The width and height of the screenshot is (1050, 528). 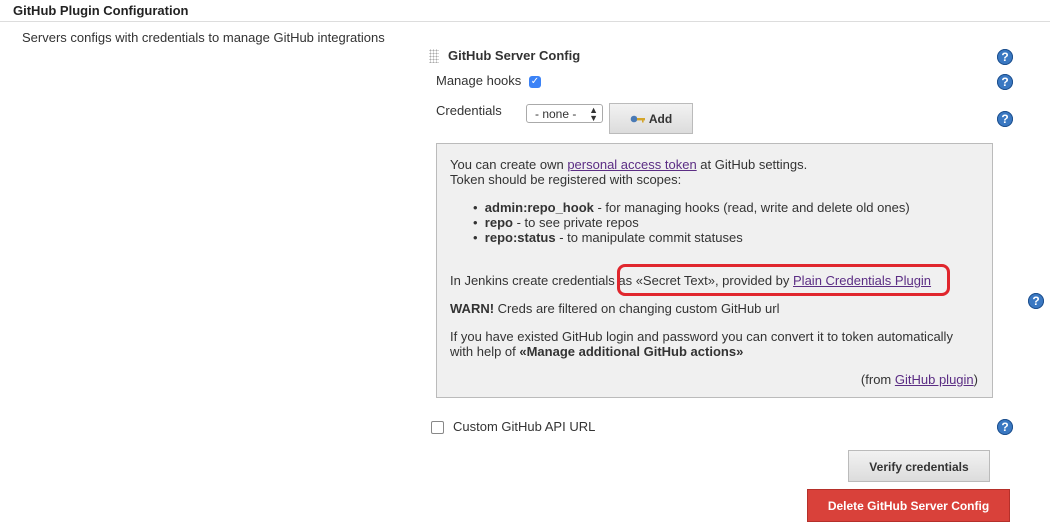 What do you see at coordinates (783, 280) in the screenshot?
I see `highlight-annotation` at bounding box center [783, 280].